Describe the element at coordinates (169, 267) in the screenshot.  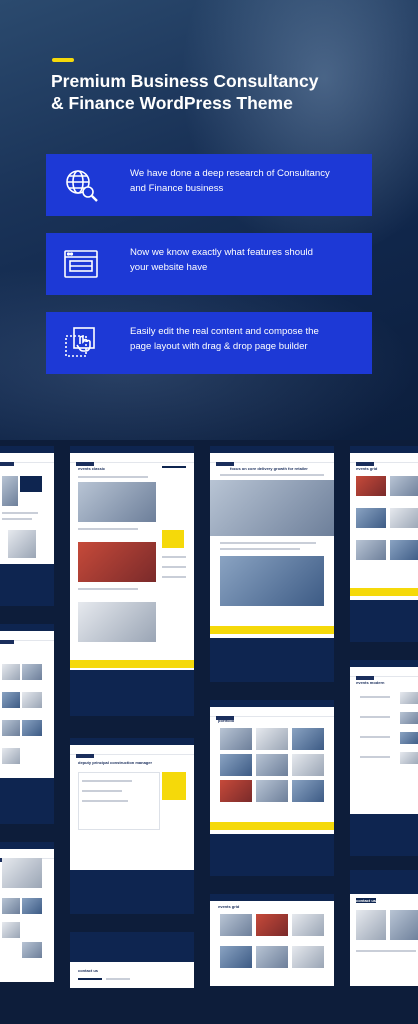
I see `feature-text-line: your website have` at that location.